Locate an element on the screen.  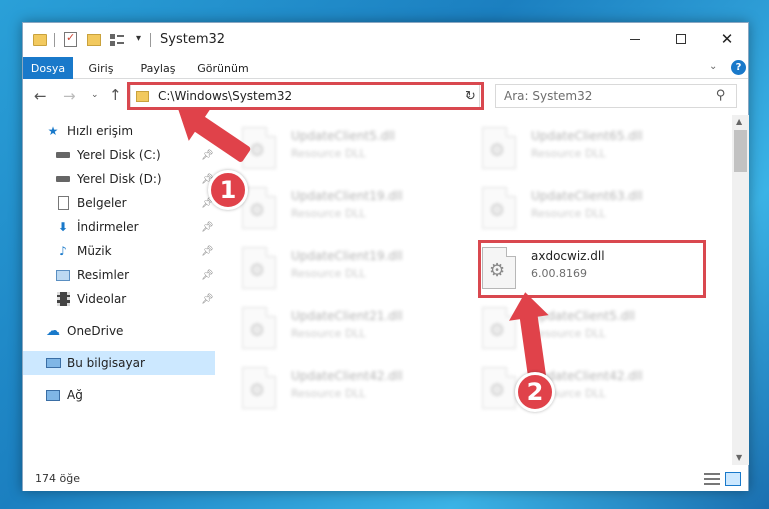
download-icon: ⬇ is located at coordinates (63, 227).